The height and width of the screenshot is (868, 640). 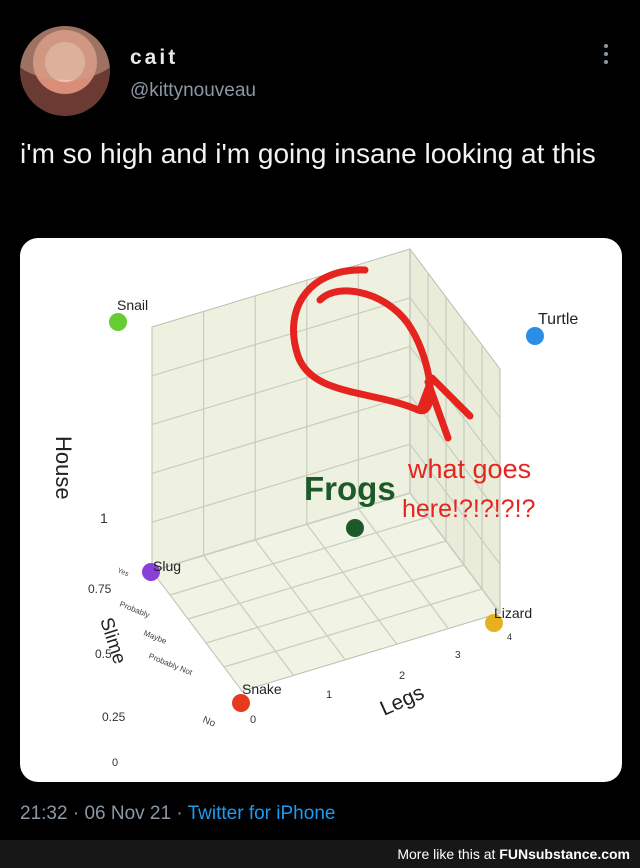 I want to click on legs-tick-label: 3, so click(x=458, y=655).